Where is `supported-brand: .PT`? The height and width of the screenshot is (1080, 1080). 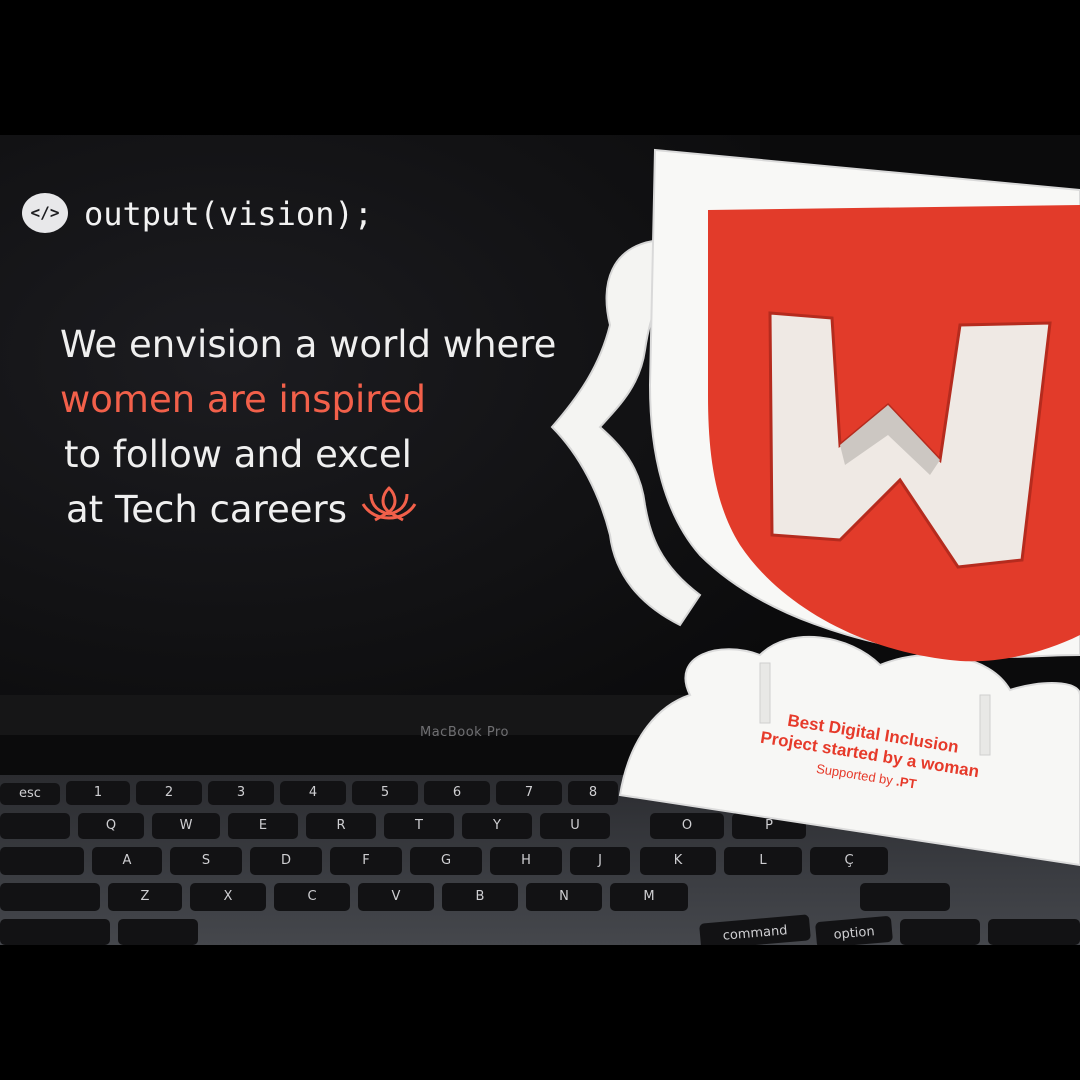 supported-brand: .PT is located at coordinates (906, 782).